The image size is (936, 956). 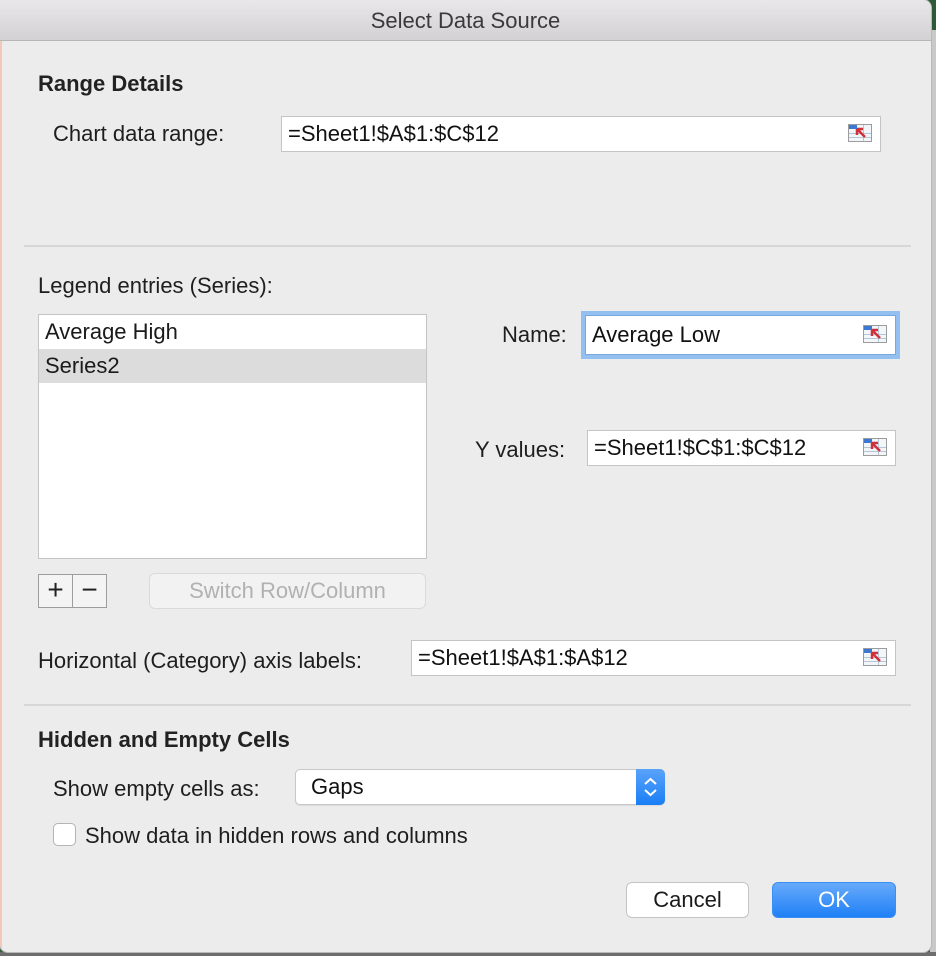 I want to click on series-name-input: Average Low, so click(x=740, y=335).